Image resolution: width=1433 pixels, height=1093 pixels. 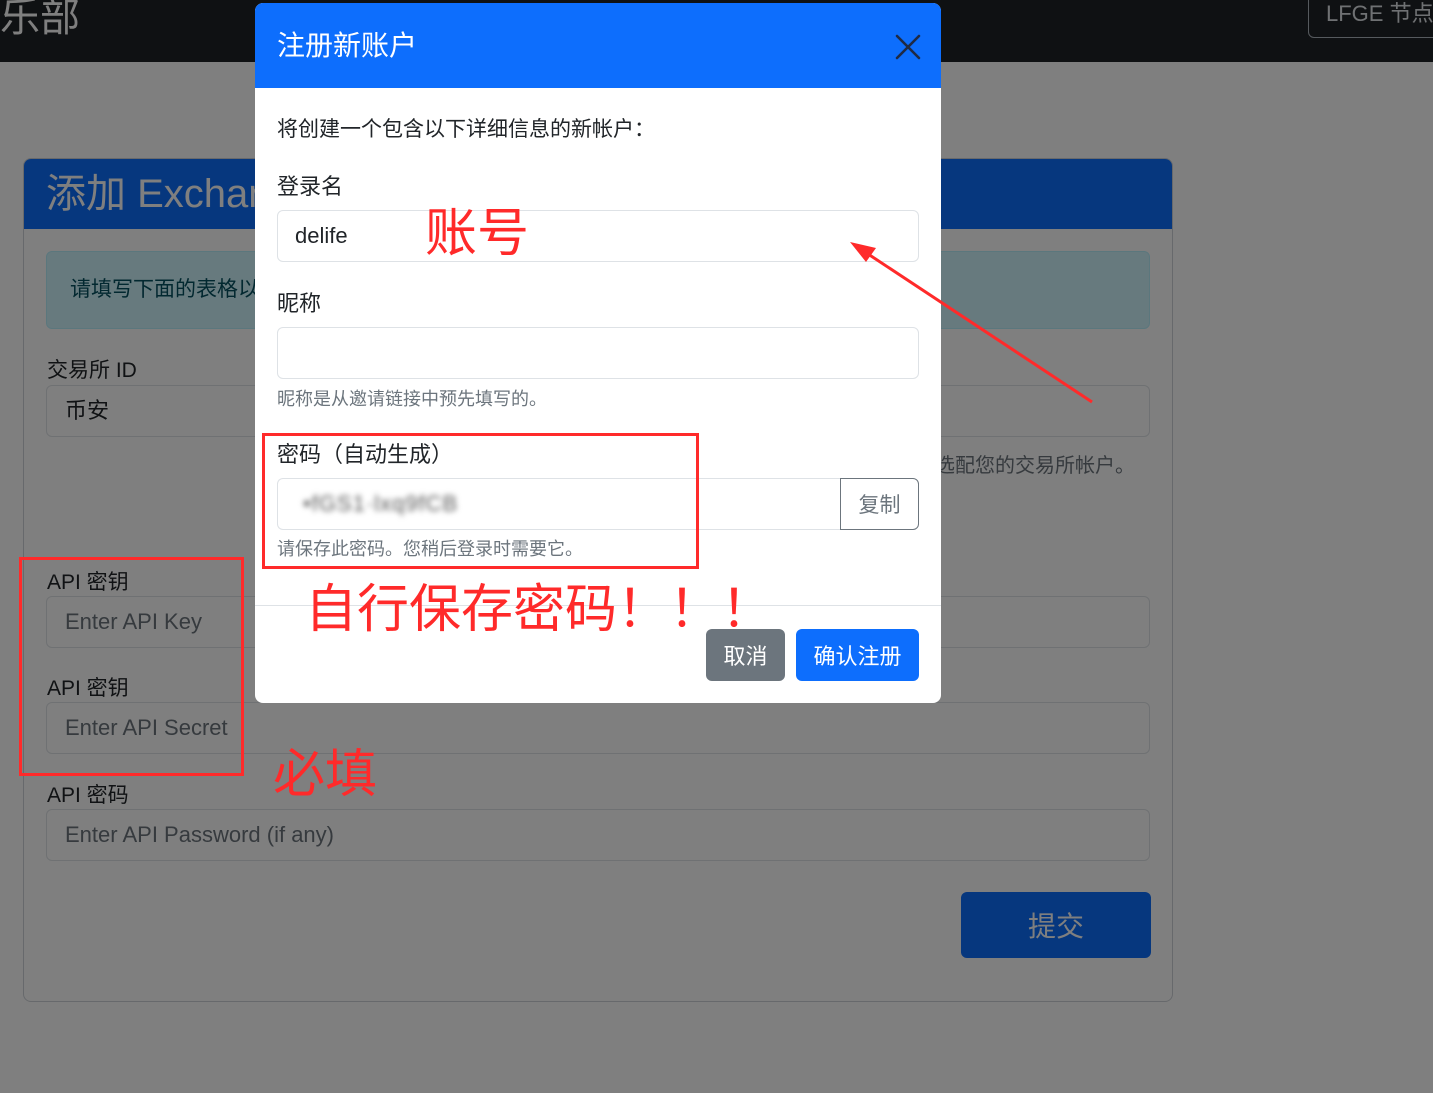 I want to click on annotation-arrow, so click(x=971, y=323).